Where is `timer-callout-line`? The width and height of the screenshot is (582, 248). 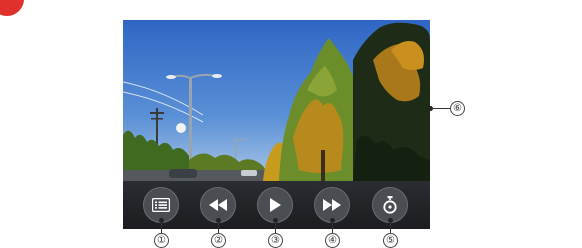 timer-callout-line is located at coordinates (390, 227).